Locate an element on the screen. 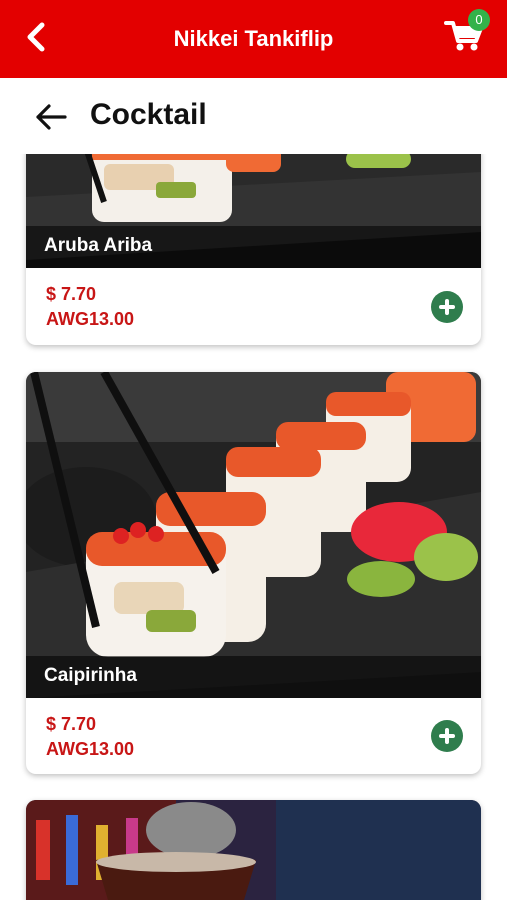 The width and height of the screenshot is (507, 900). app-title: Nikkei Tankiflip is located at coordinates (253, 38).